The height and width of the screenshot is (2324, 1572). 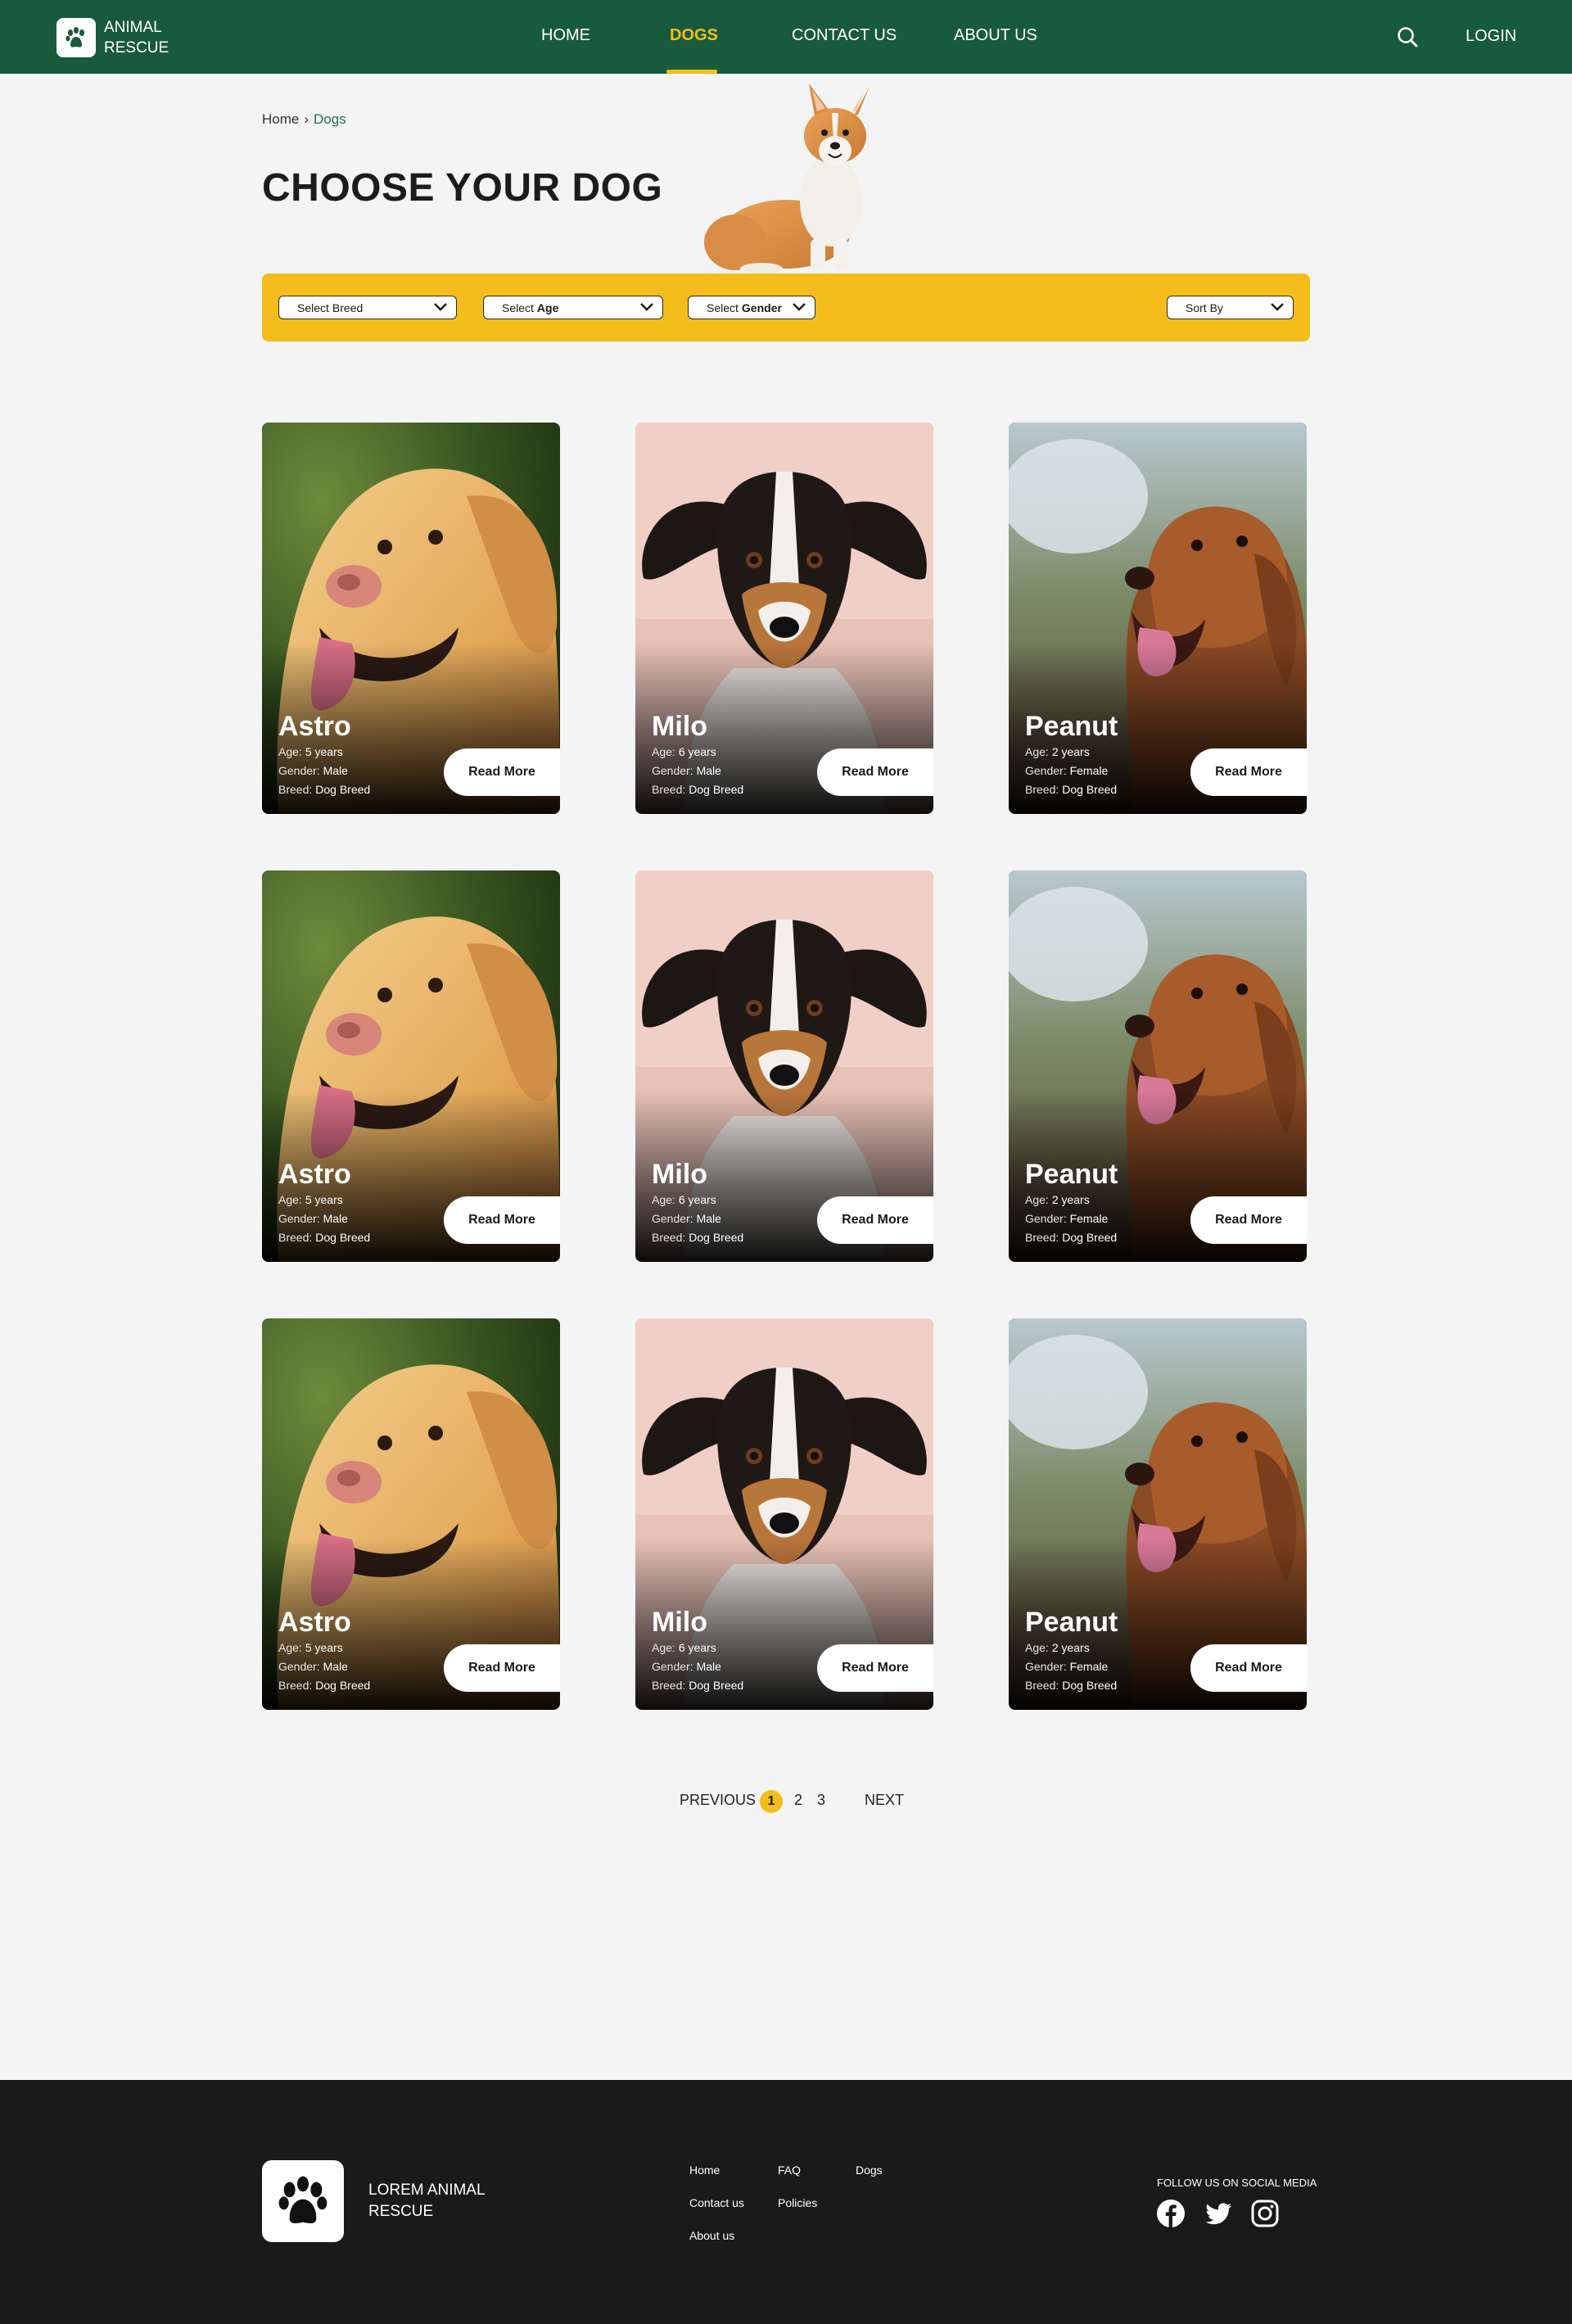 I want to click on breed-select-label: Breed, so click(x=348, y=307).